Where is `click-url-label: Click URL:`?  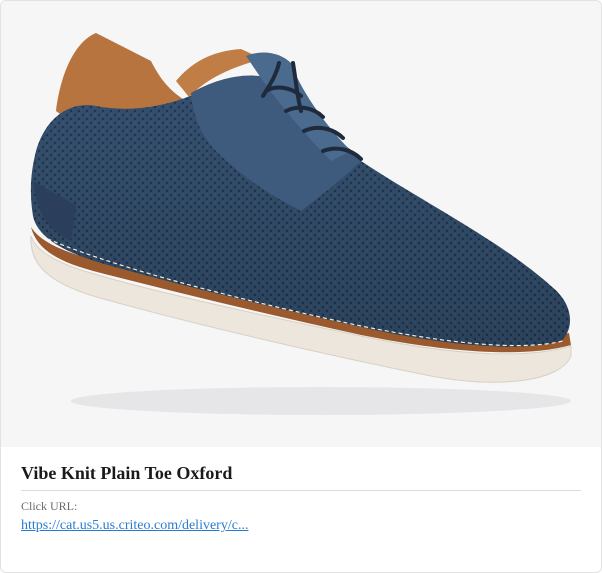 click-url-label: Click URL: is located at coordinates (49, 506).